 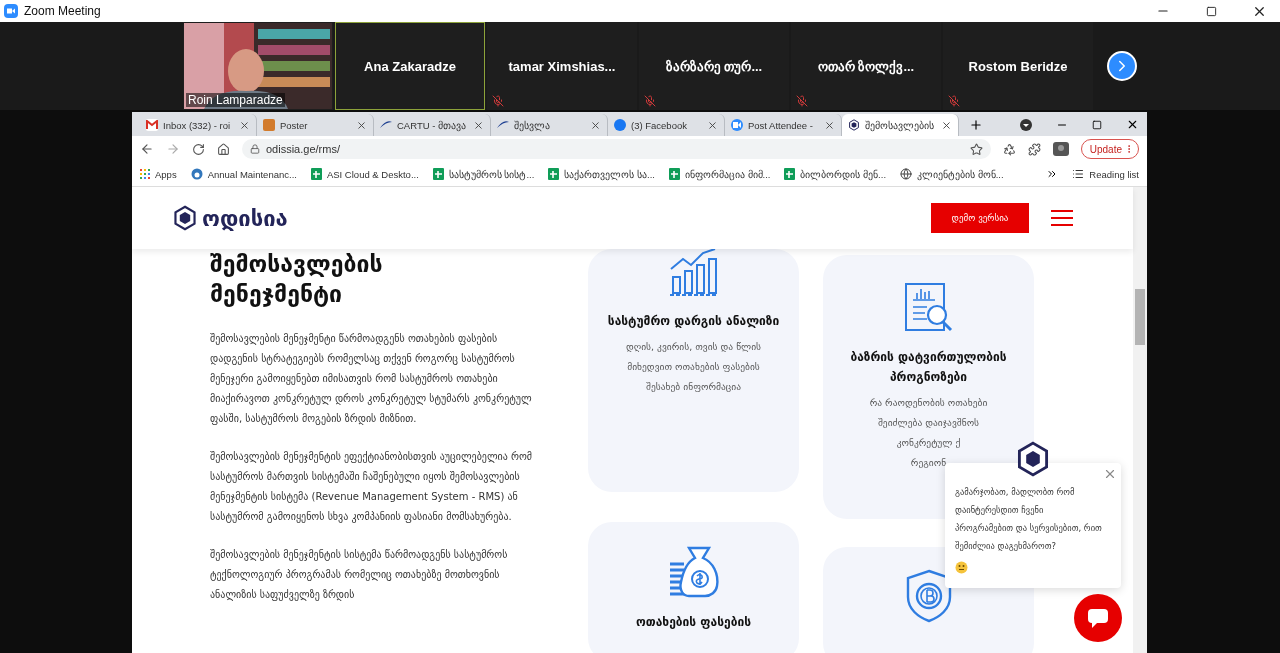 I want to click on participant-tile: Rostom Beridze, so click(x=1018, y=66).